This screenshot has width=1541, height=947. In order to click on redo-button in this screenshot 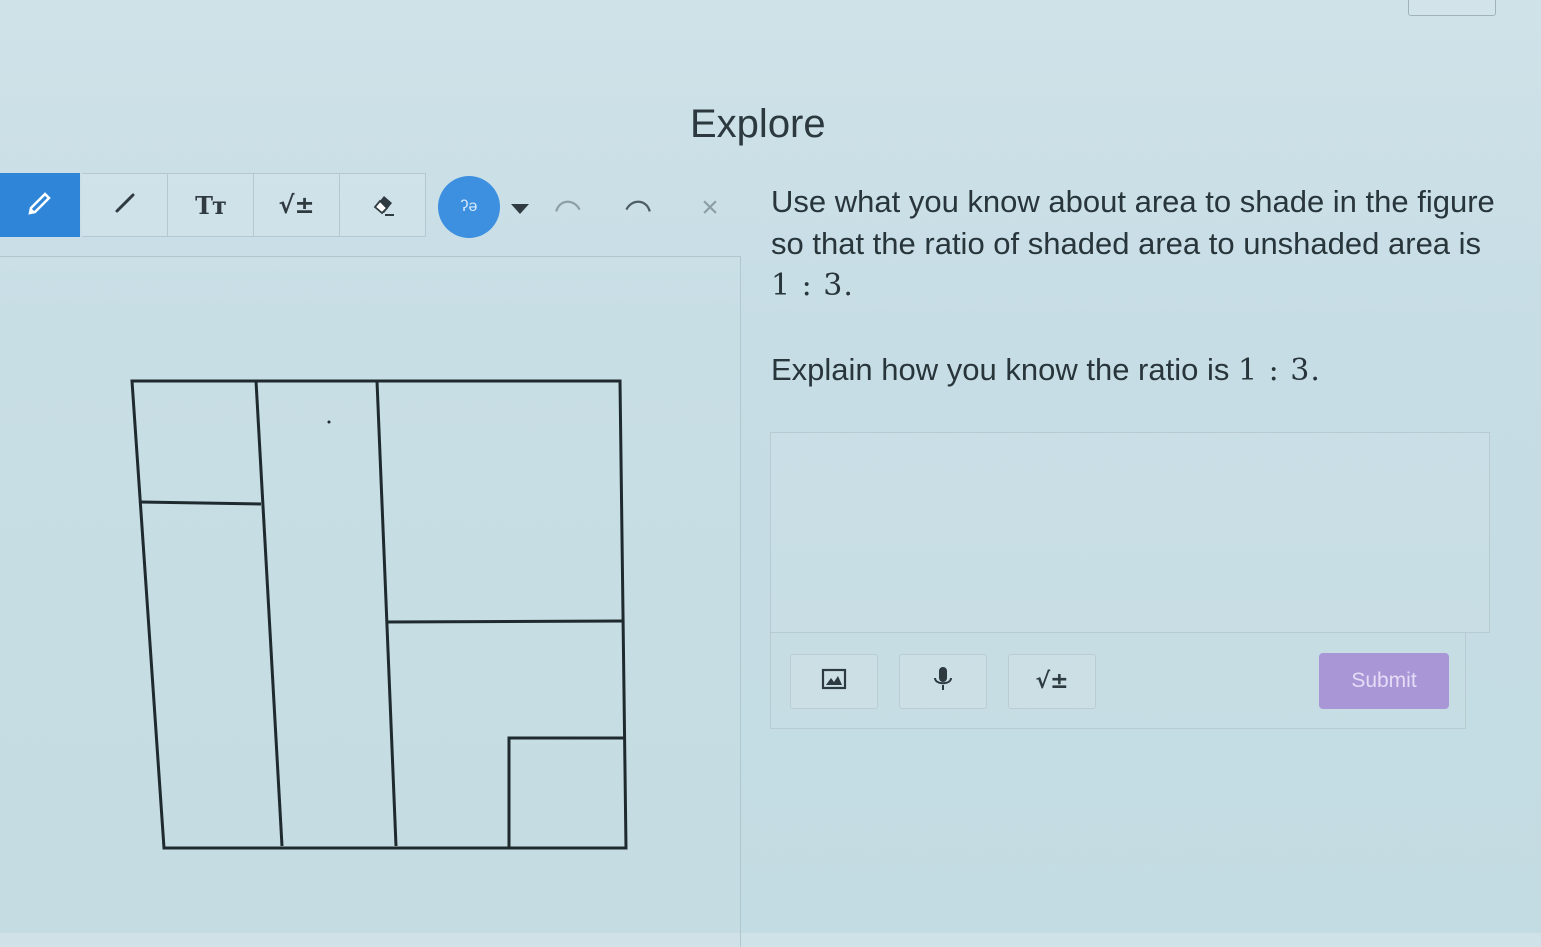, I will do `click(639, 208)`.